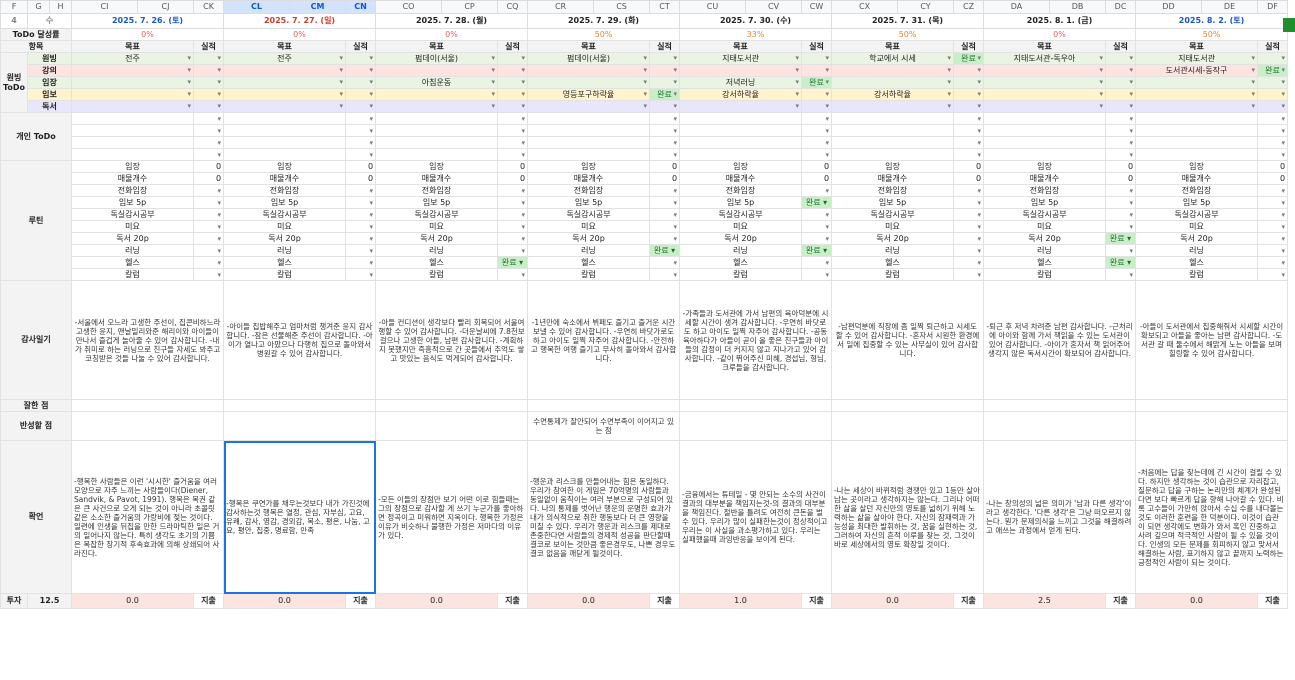 The image size is (1295, 680). Describe the element at coordinates (409, 7) in the screenshot. I see `column-letter: CO` at that location.